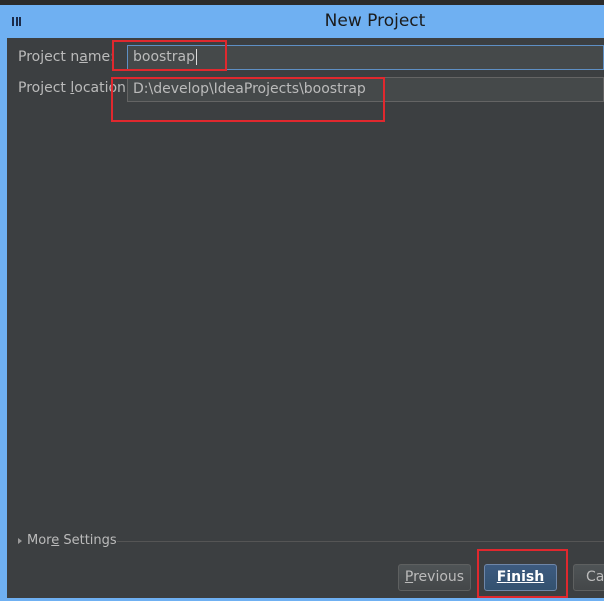 This screenshot has width=604, height=601. I want to click on project-name-field: boostrap, so click(365, 57).